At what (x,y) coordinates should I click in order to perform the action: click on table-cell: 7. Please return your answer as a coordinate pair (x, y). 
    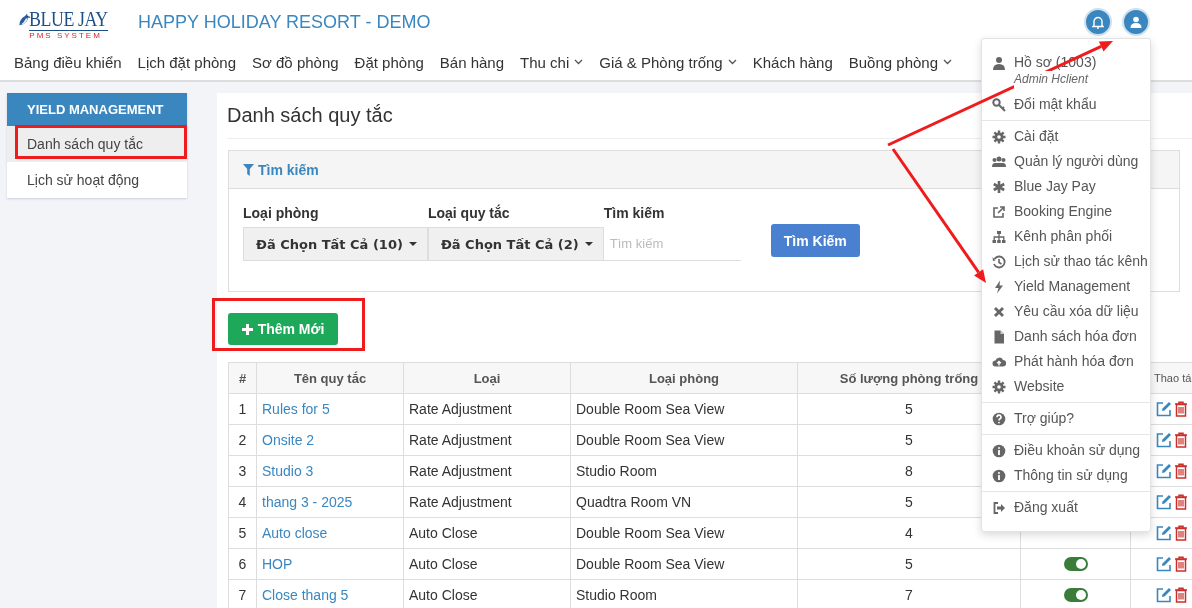
    Looking at the image, I should click on (242, 593).